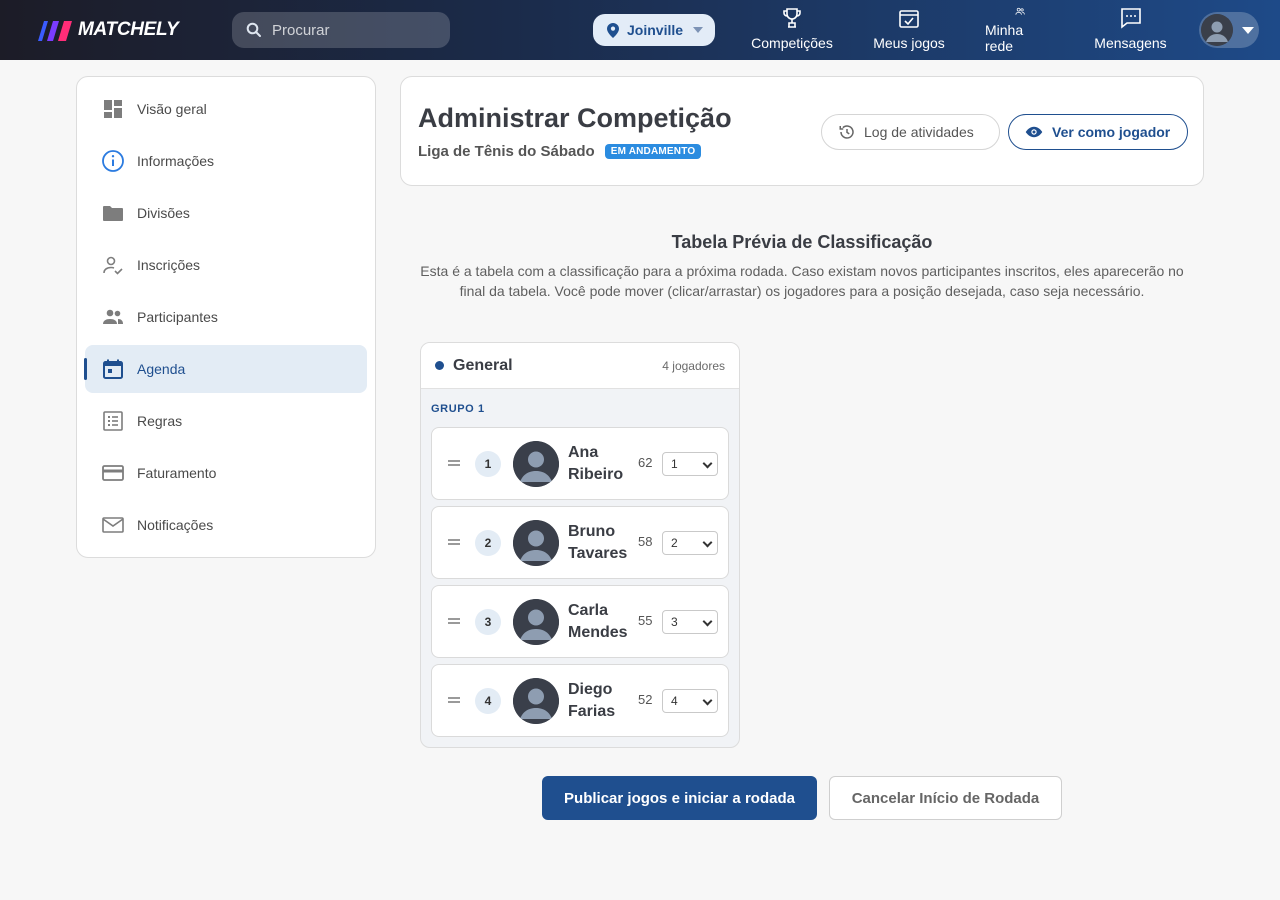 Image resolution: width=1280 pixels, height=900 pixels. I want to click on sidebar-item-label: Informações, so click(176, 161).